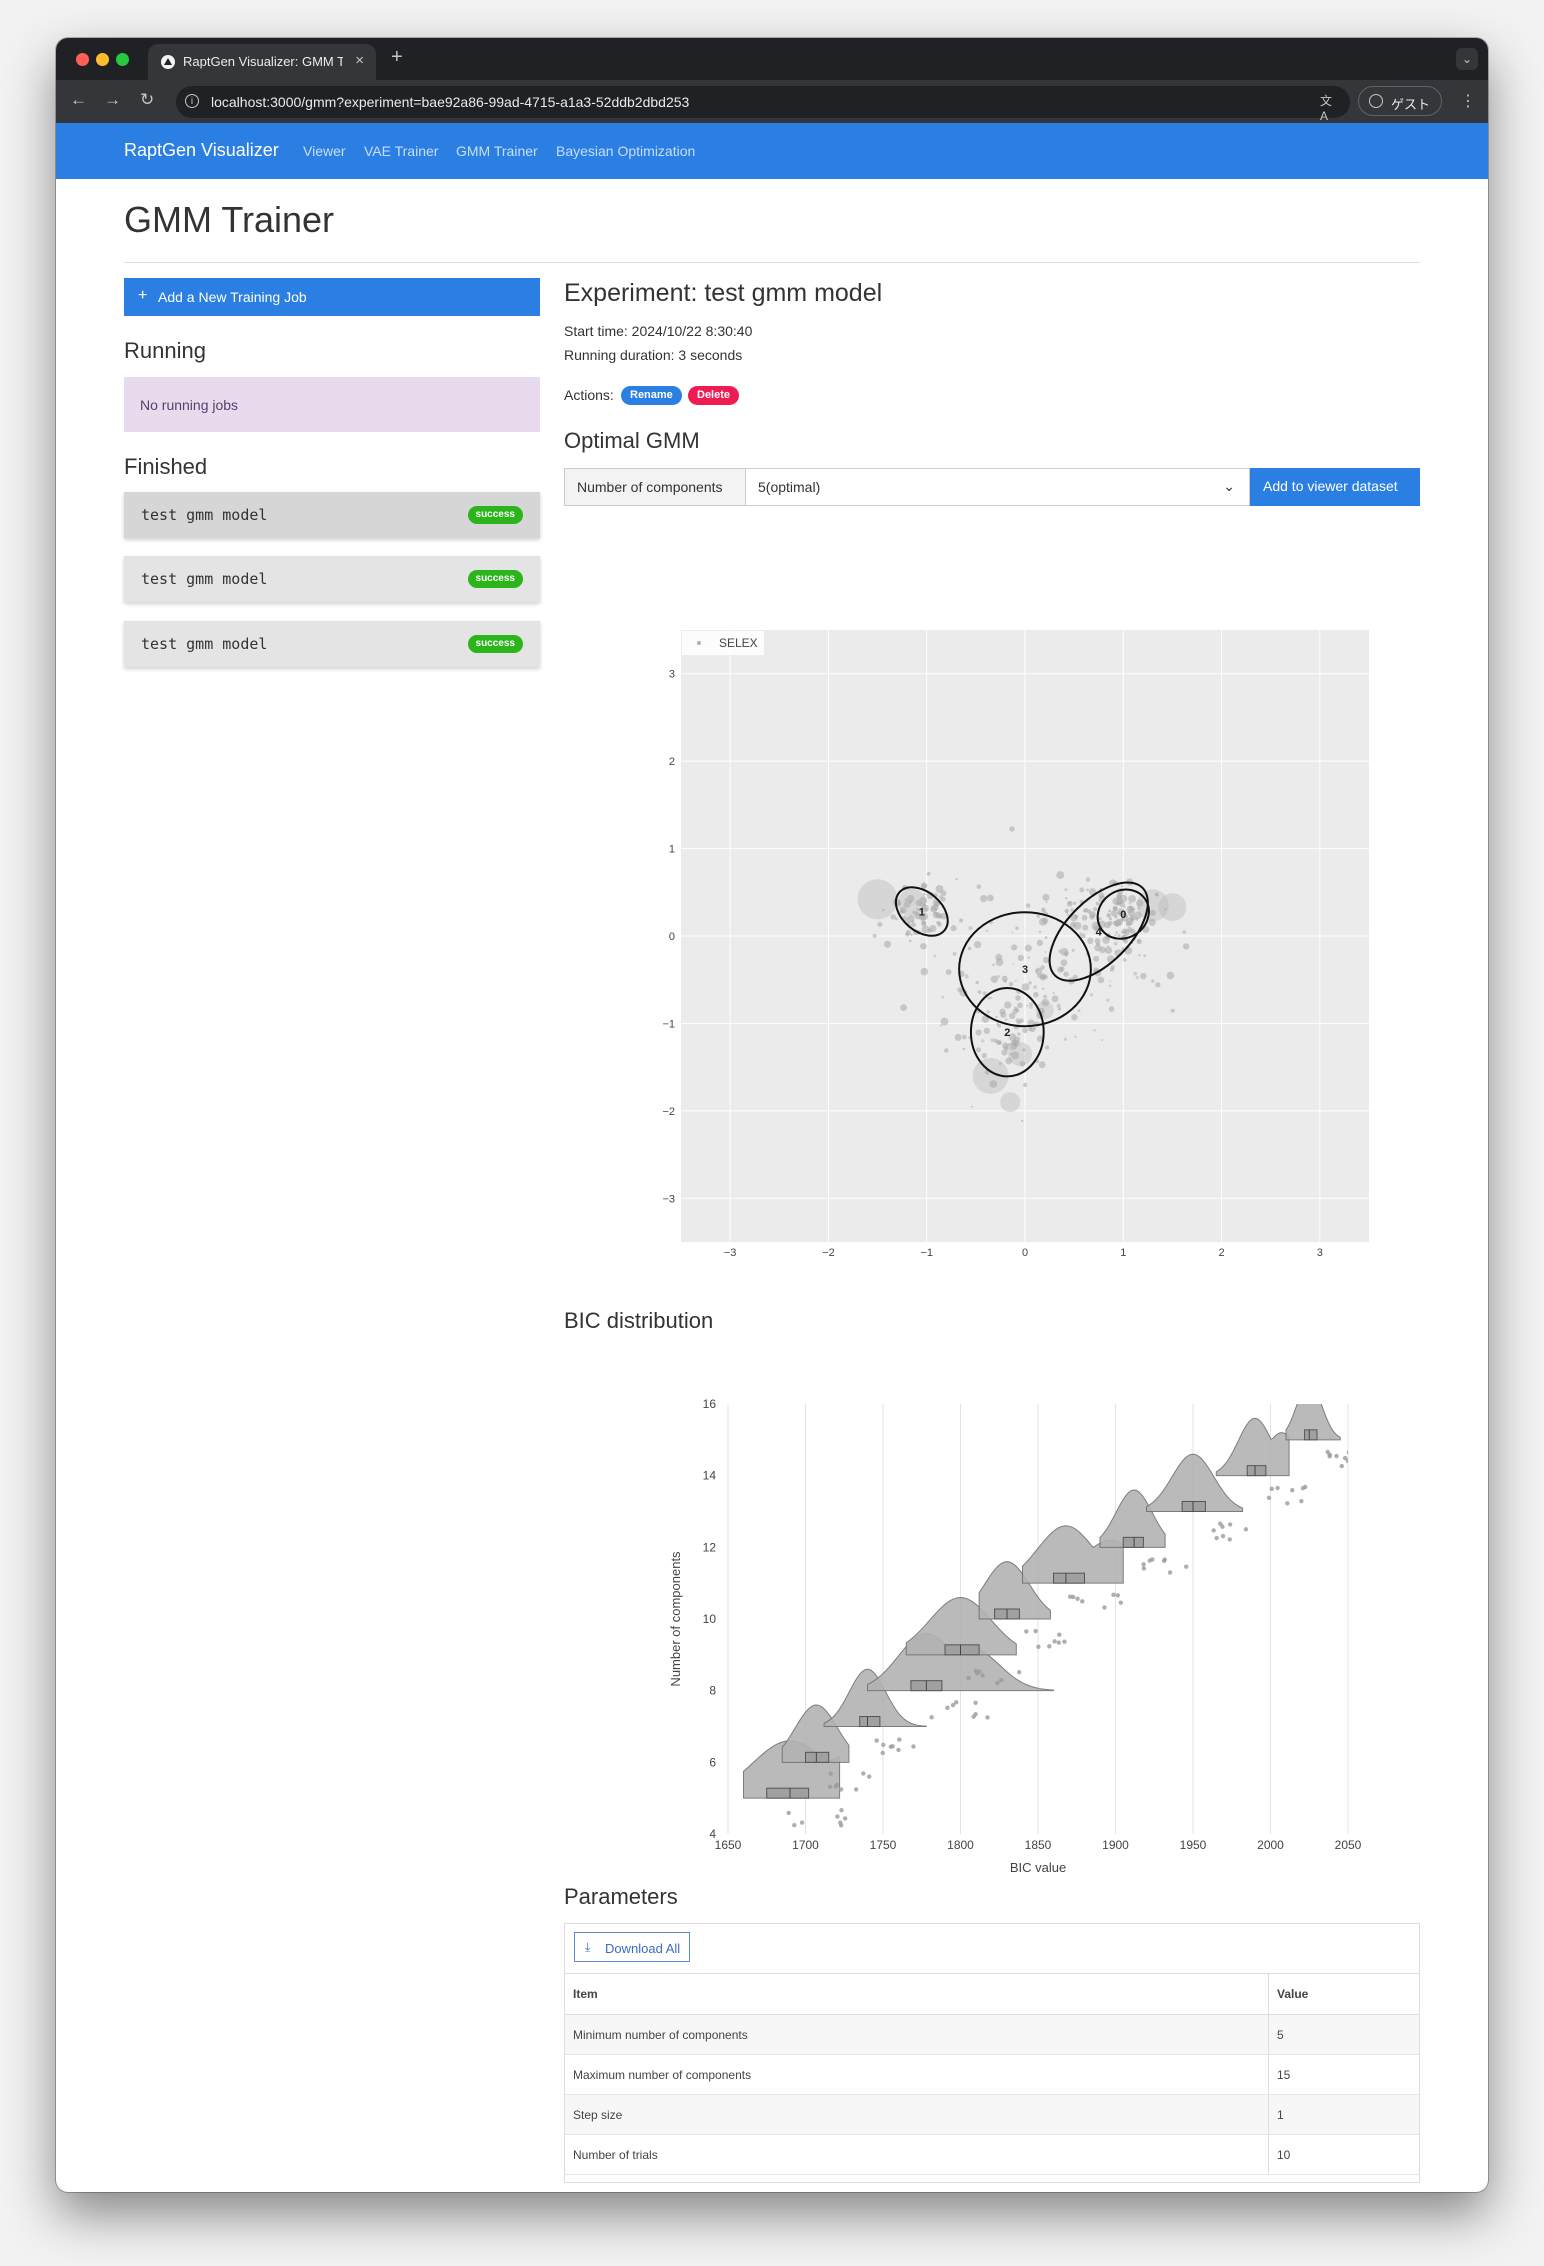 The width and height of the screenshot is (1544, 2266). I want to click on nav-link-bayesian-optimization: Bayesian Optimization, so click(625, 151).